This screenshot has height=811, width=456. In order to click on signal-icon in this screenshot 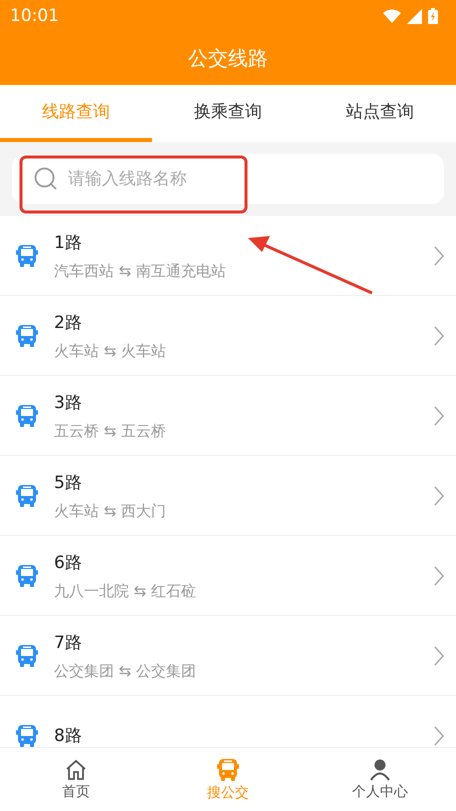, I will do `click(414, 16)`.